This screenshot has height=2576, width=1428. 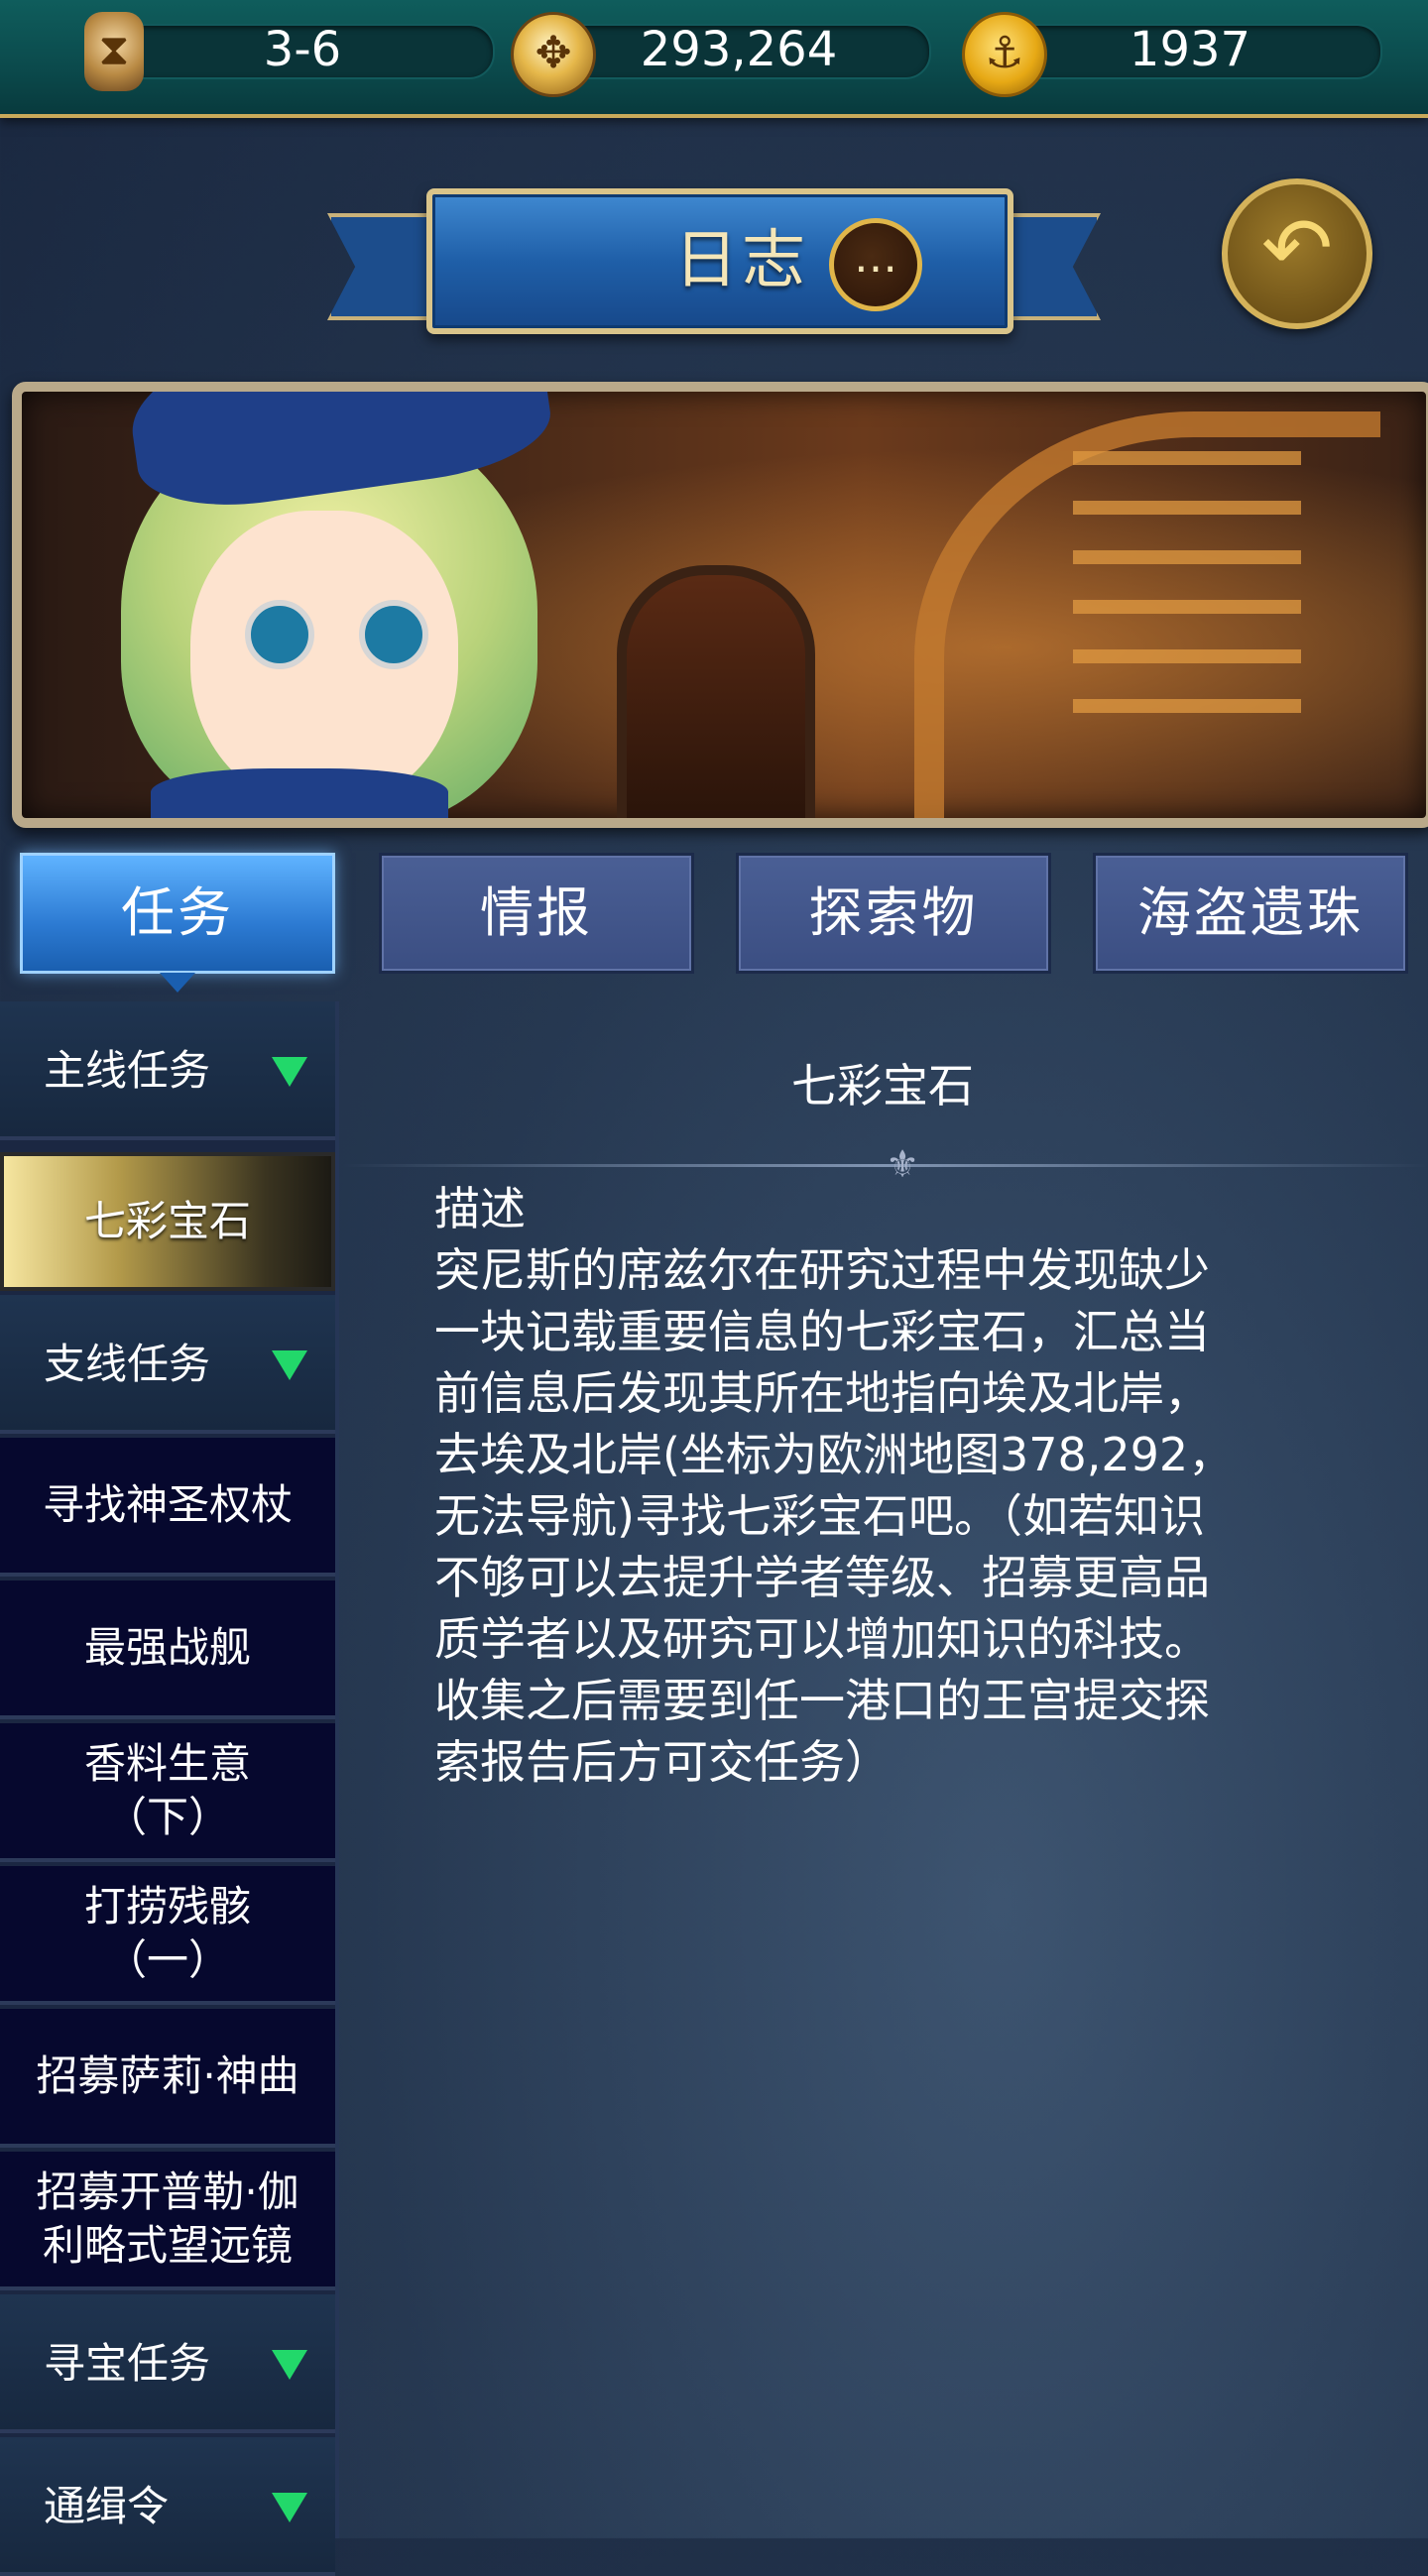 What do you see at coordinates (127, 1364) in the screenshot?
I see `category-label: 支线任务` at bounding box center [127, 1364].